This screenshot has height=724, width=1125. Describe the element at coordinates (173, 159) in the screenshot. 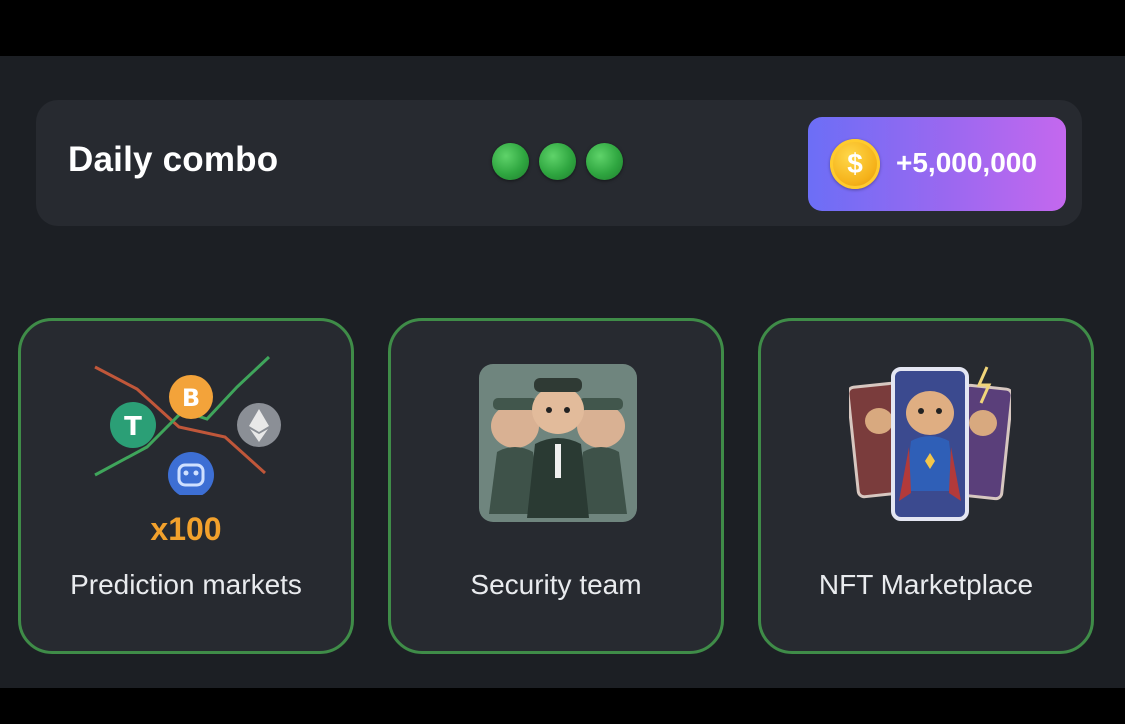

I see `daily-combo-title: Daily combo` at that location.